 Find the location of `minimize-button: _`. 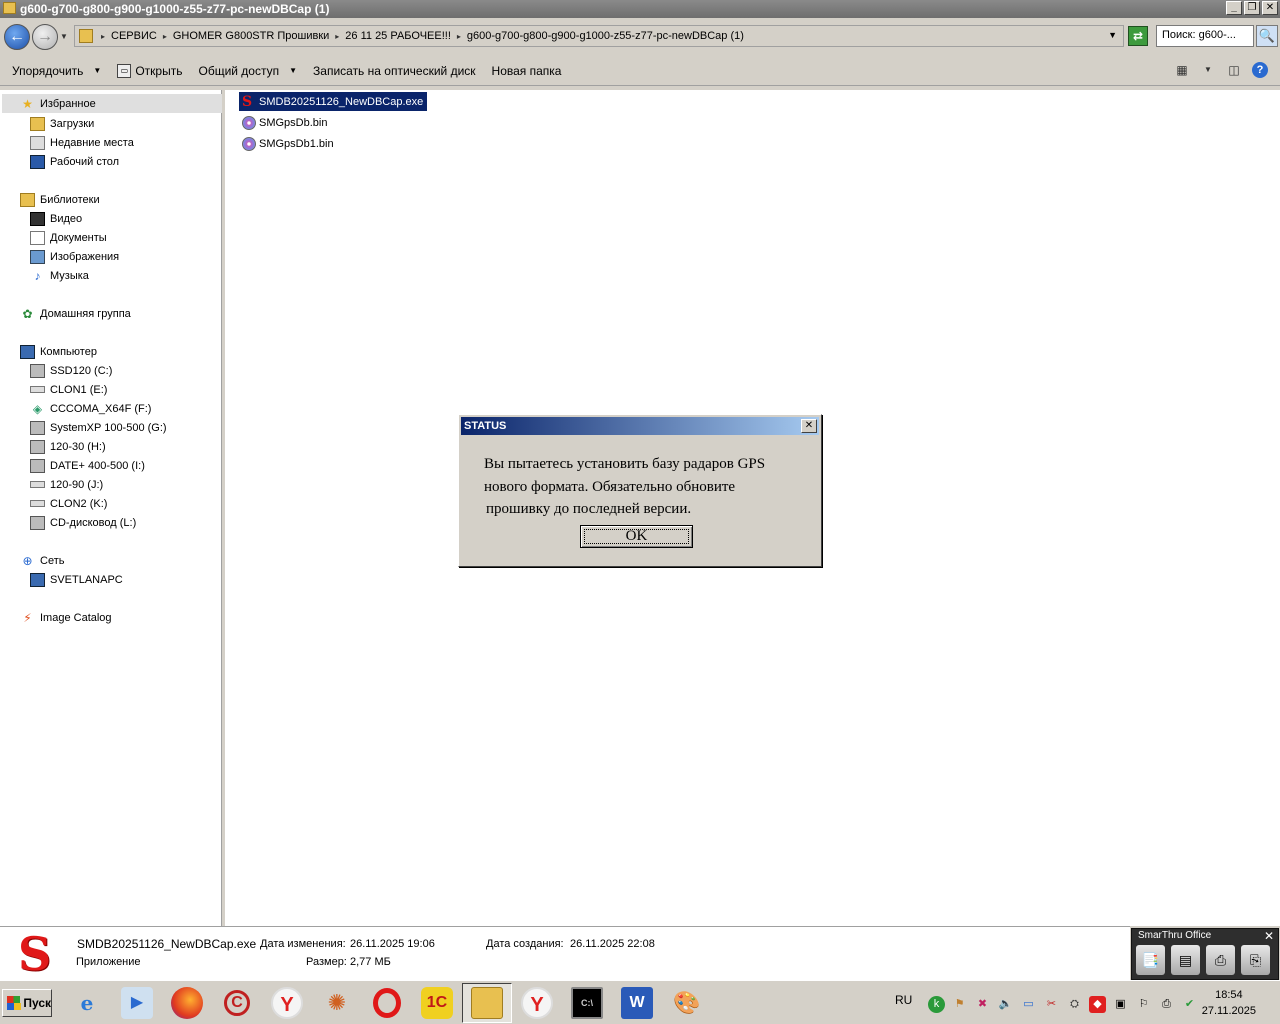

minimize-button: _ is located at coordinates (1234, 8).